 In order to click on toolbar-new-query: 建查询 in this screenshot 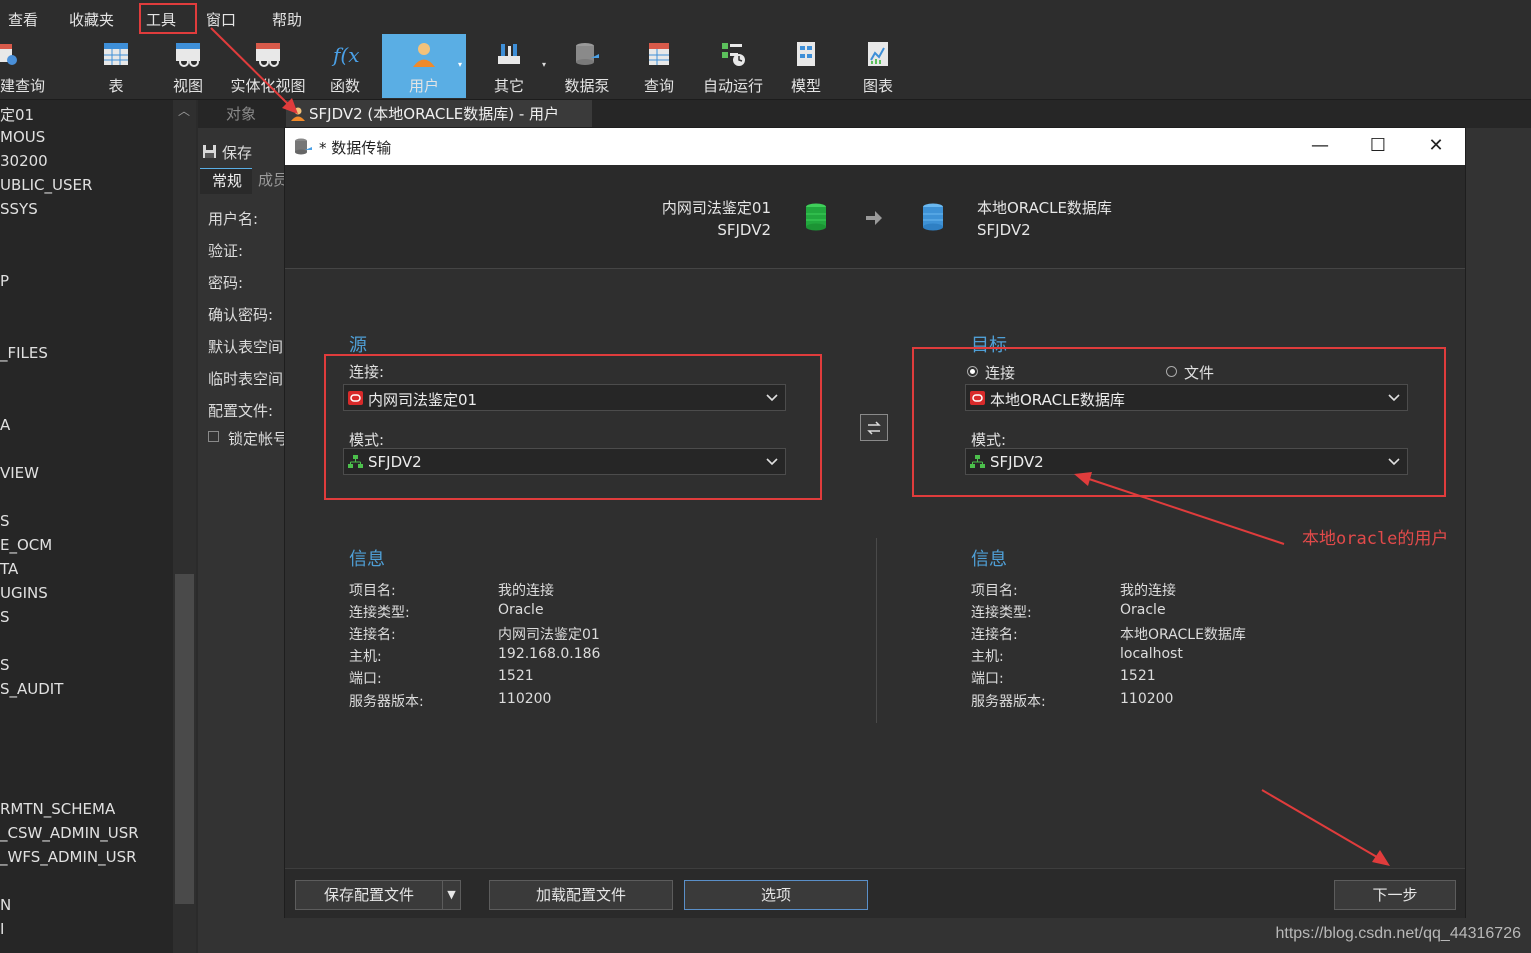, I will do `click(22, 66)`.